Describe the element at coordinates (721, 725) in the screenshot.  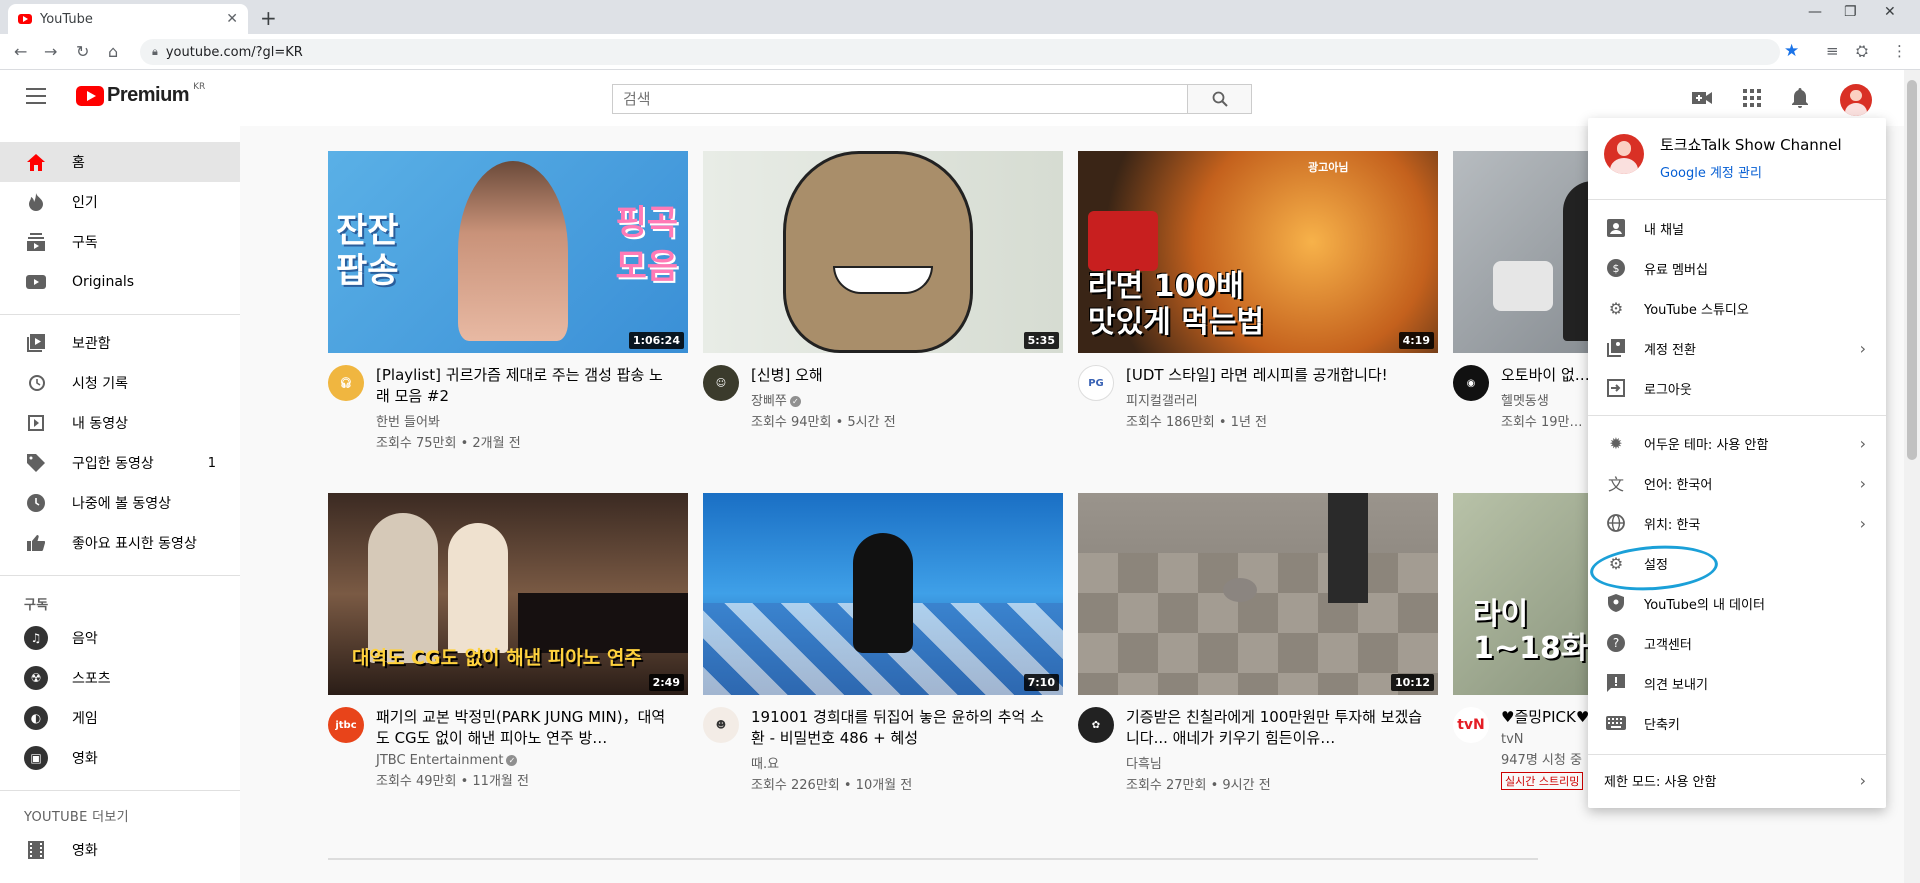
I see `channel-avatar: ☻` at that location.